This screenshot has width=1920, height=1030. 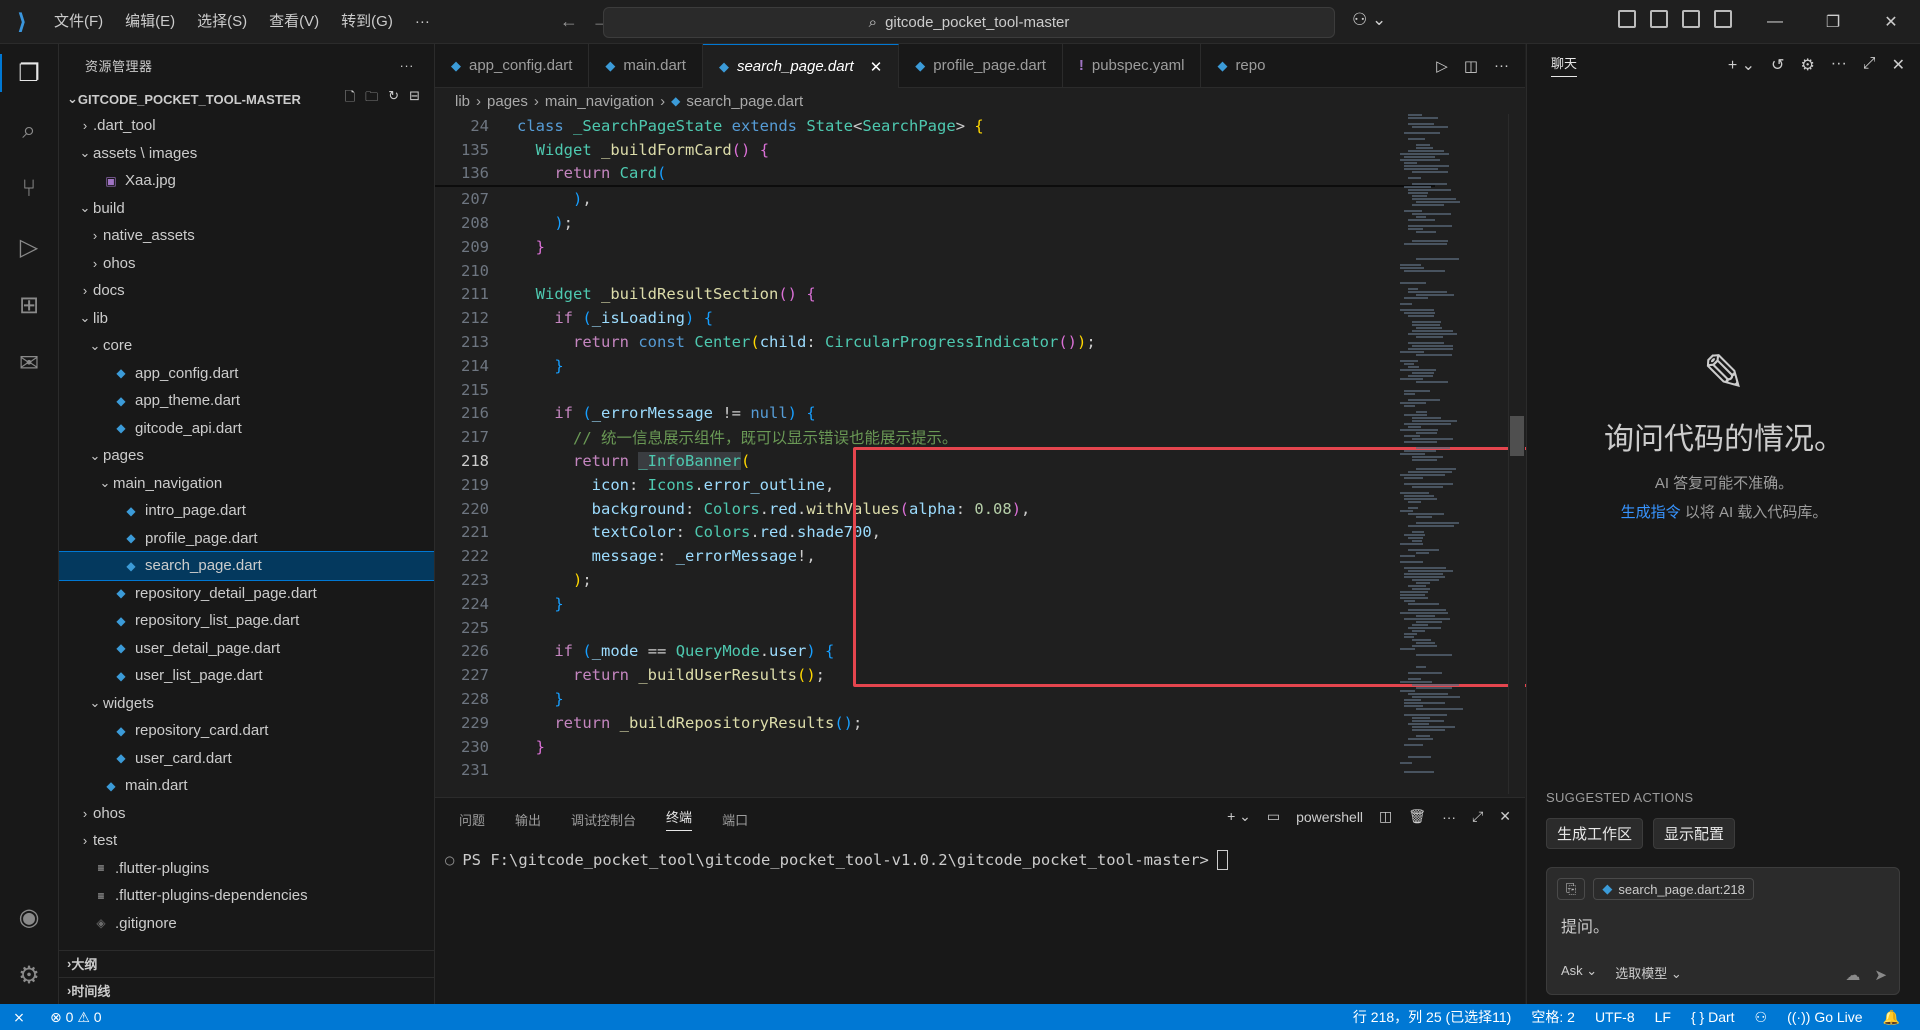 I want to click on tree-item: ▣ Xaa.jpg, so click(x=246, y=181).